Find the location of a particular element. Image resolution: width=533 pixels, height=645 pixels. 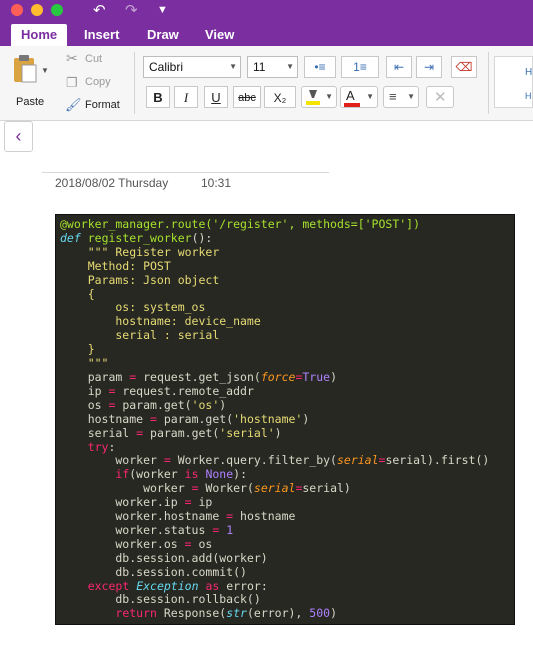

paste-dropdown-icon: ▼ is located at coordinates (45, 70).